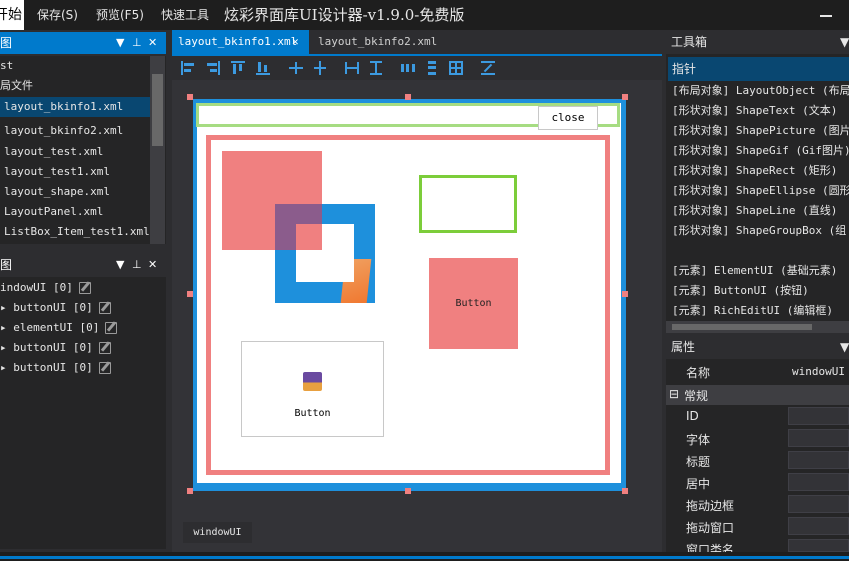 The image size is (849, 561). What do you see at coordinates (263, 68) in the screenshot?
I see `align-bottom-icon` at bounding box center [263, 68].